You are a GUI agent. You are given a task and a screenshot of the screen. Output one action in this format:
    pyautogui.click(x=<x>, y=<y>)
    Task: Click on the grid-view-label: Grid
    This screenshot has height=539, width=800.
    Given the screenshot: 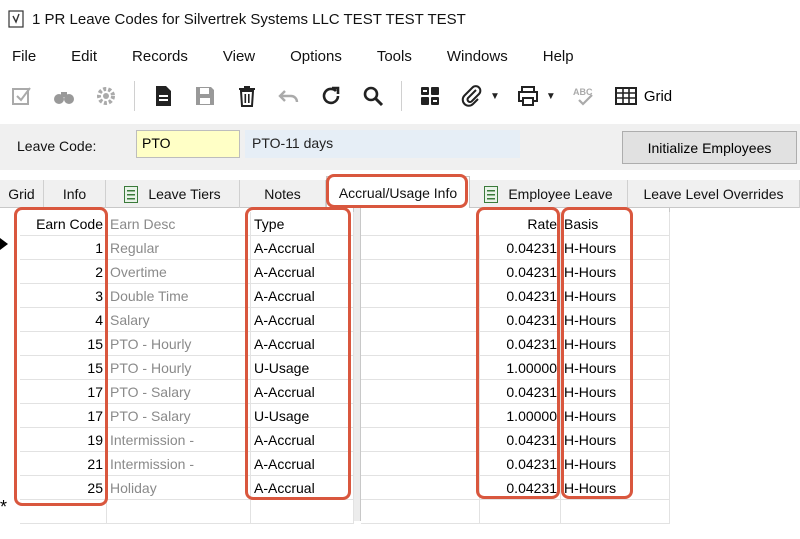 What is the action you would take?
    pyautogui.click(x=658, y=96)
    